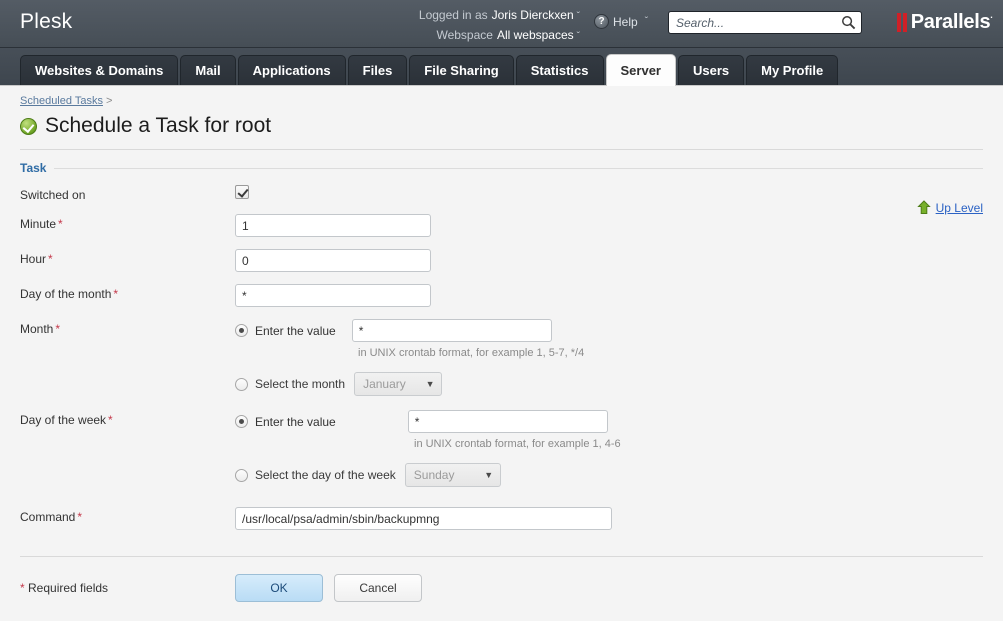  What do you see at coordinates (333, 260) in the screenshot?
I see `hour-input` at bounding box center [333, 260].